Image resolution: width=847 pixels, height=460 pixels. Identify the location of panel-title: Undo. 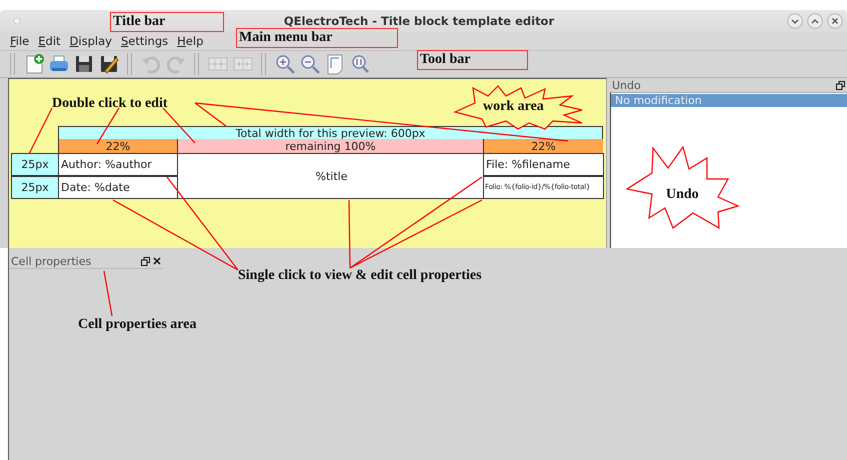
(627, 85).